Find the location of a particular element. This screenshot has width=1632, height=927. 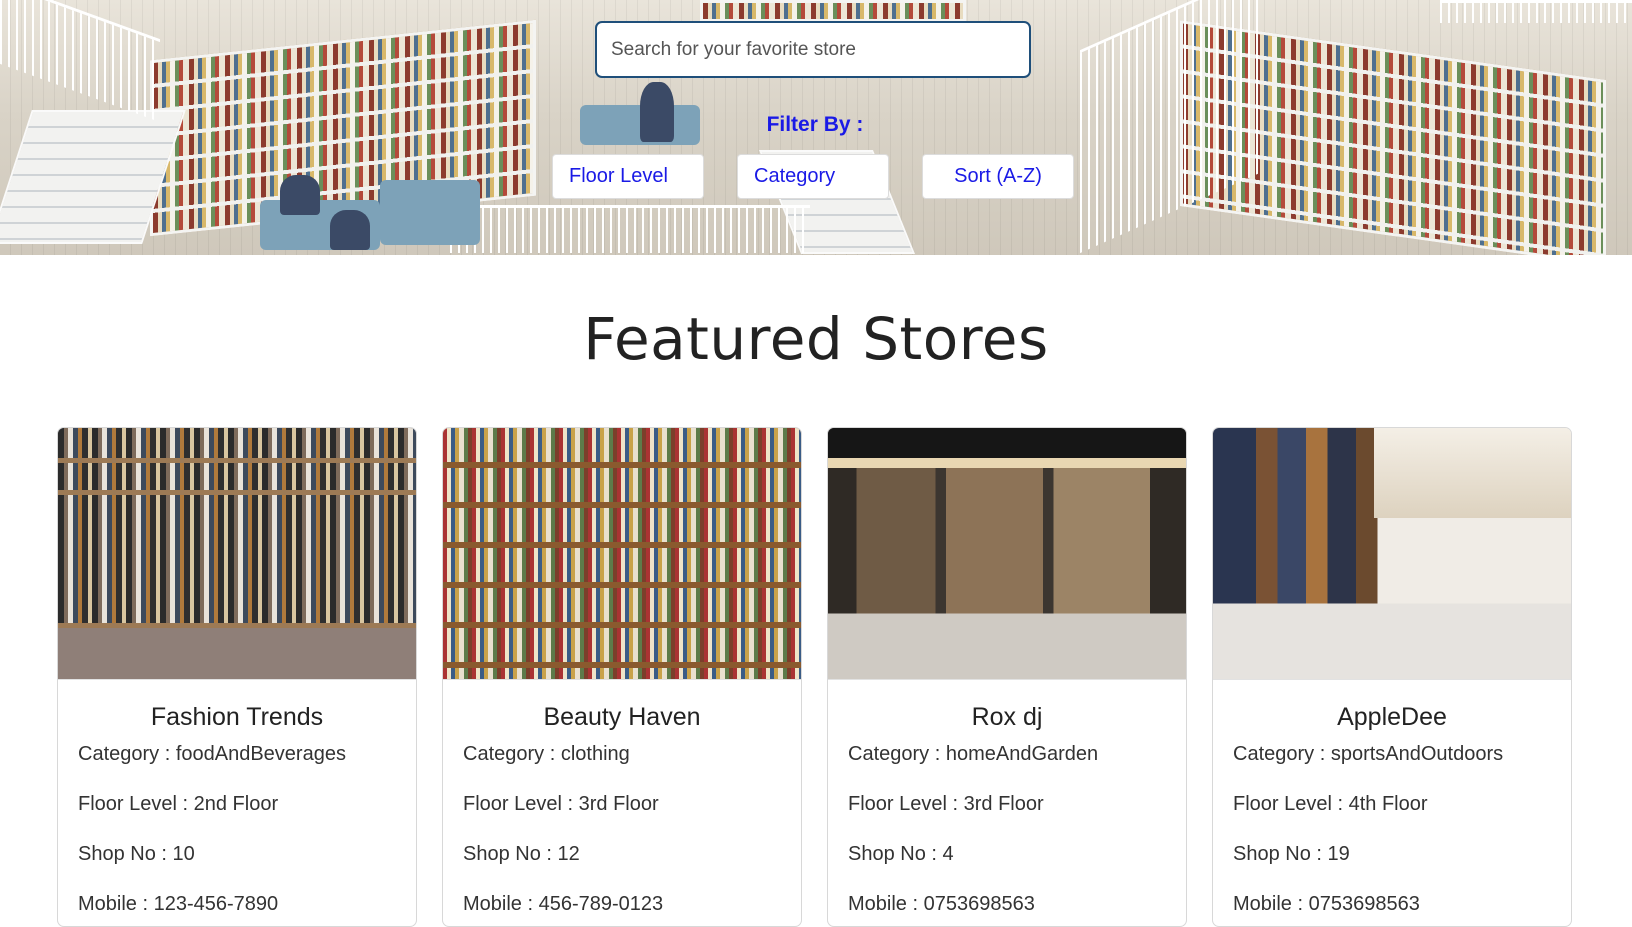

sort-az-button: Sort (A-Z) is located at coordinates (998, 176).